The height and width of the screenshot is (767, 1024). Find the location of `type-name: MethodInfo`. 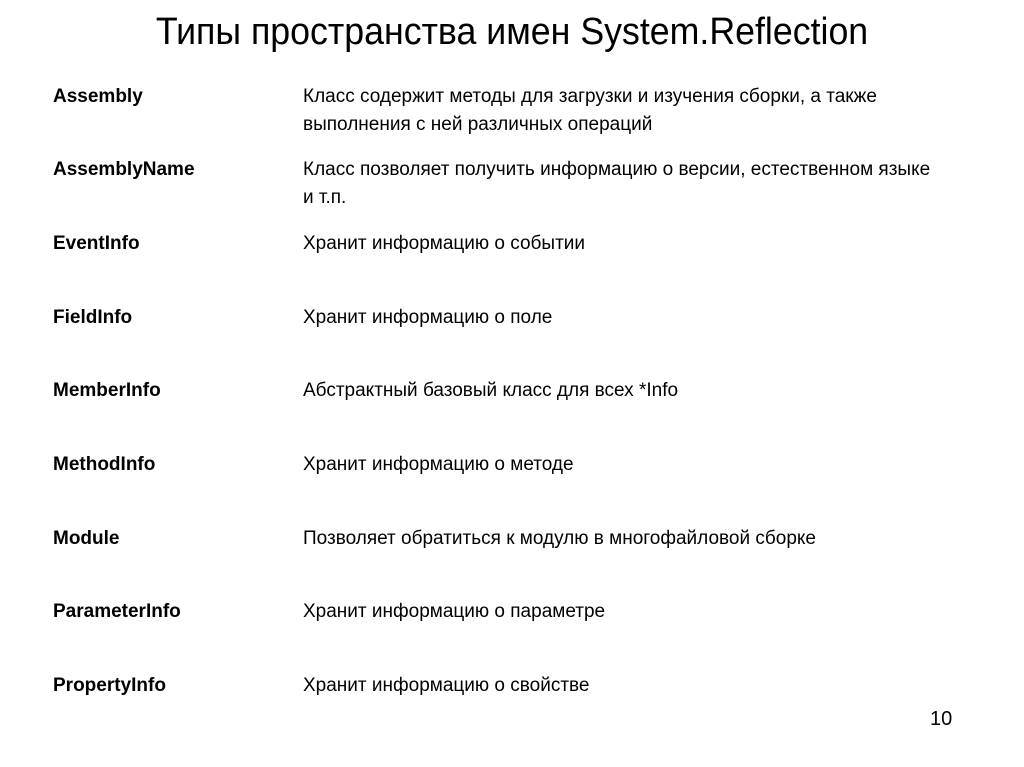

type-name: MethodInfo is located at coordinates (104, 464).